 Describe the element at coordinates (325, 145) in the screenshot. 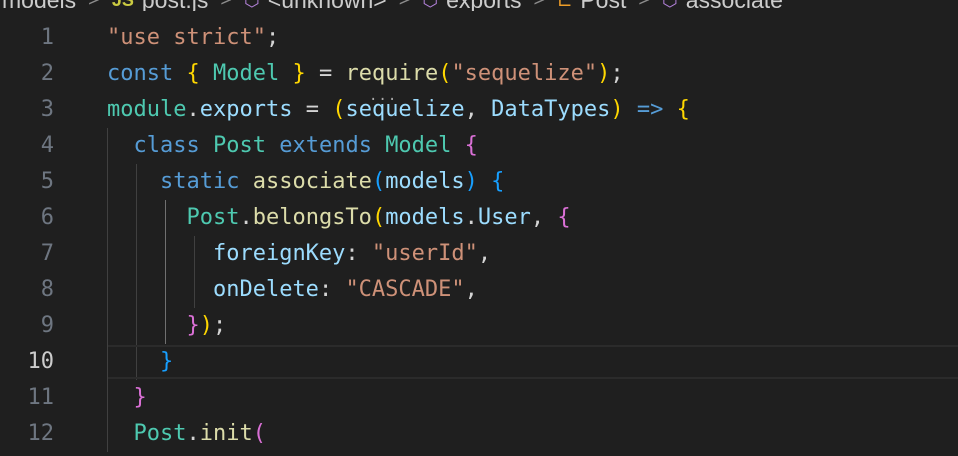

I see `code-token: extends` at that location.